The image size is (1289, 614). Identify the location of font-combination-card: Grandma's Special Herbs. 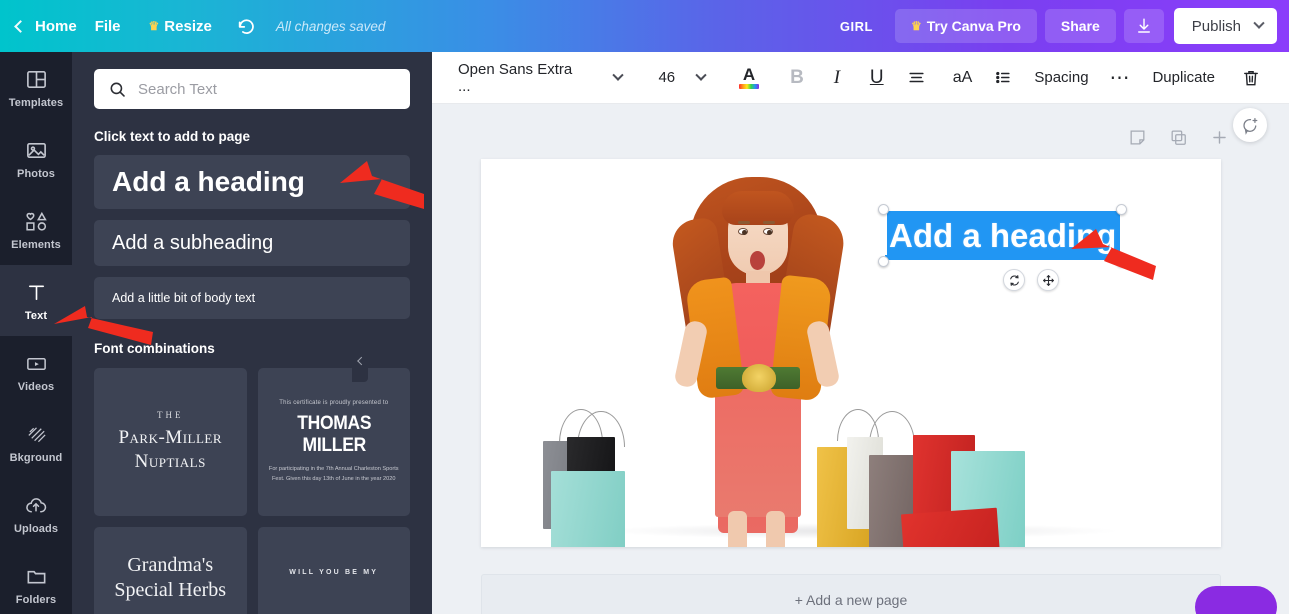
(170, 570).